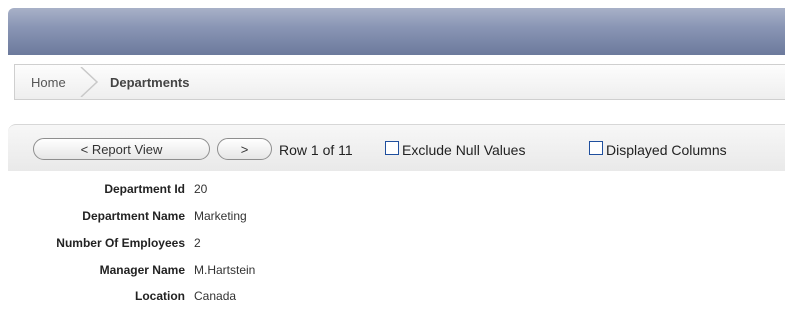 The height and width of the screenshot is (309, 785). What do you see at coordinates (316, 150) in the screenshot?
I see `row-counter: Row 1 of 11` at bounding box center [316, 150].